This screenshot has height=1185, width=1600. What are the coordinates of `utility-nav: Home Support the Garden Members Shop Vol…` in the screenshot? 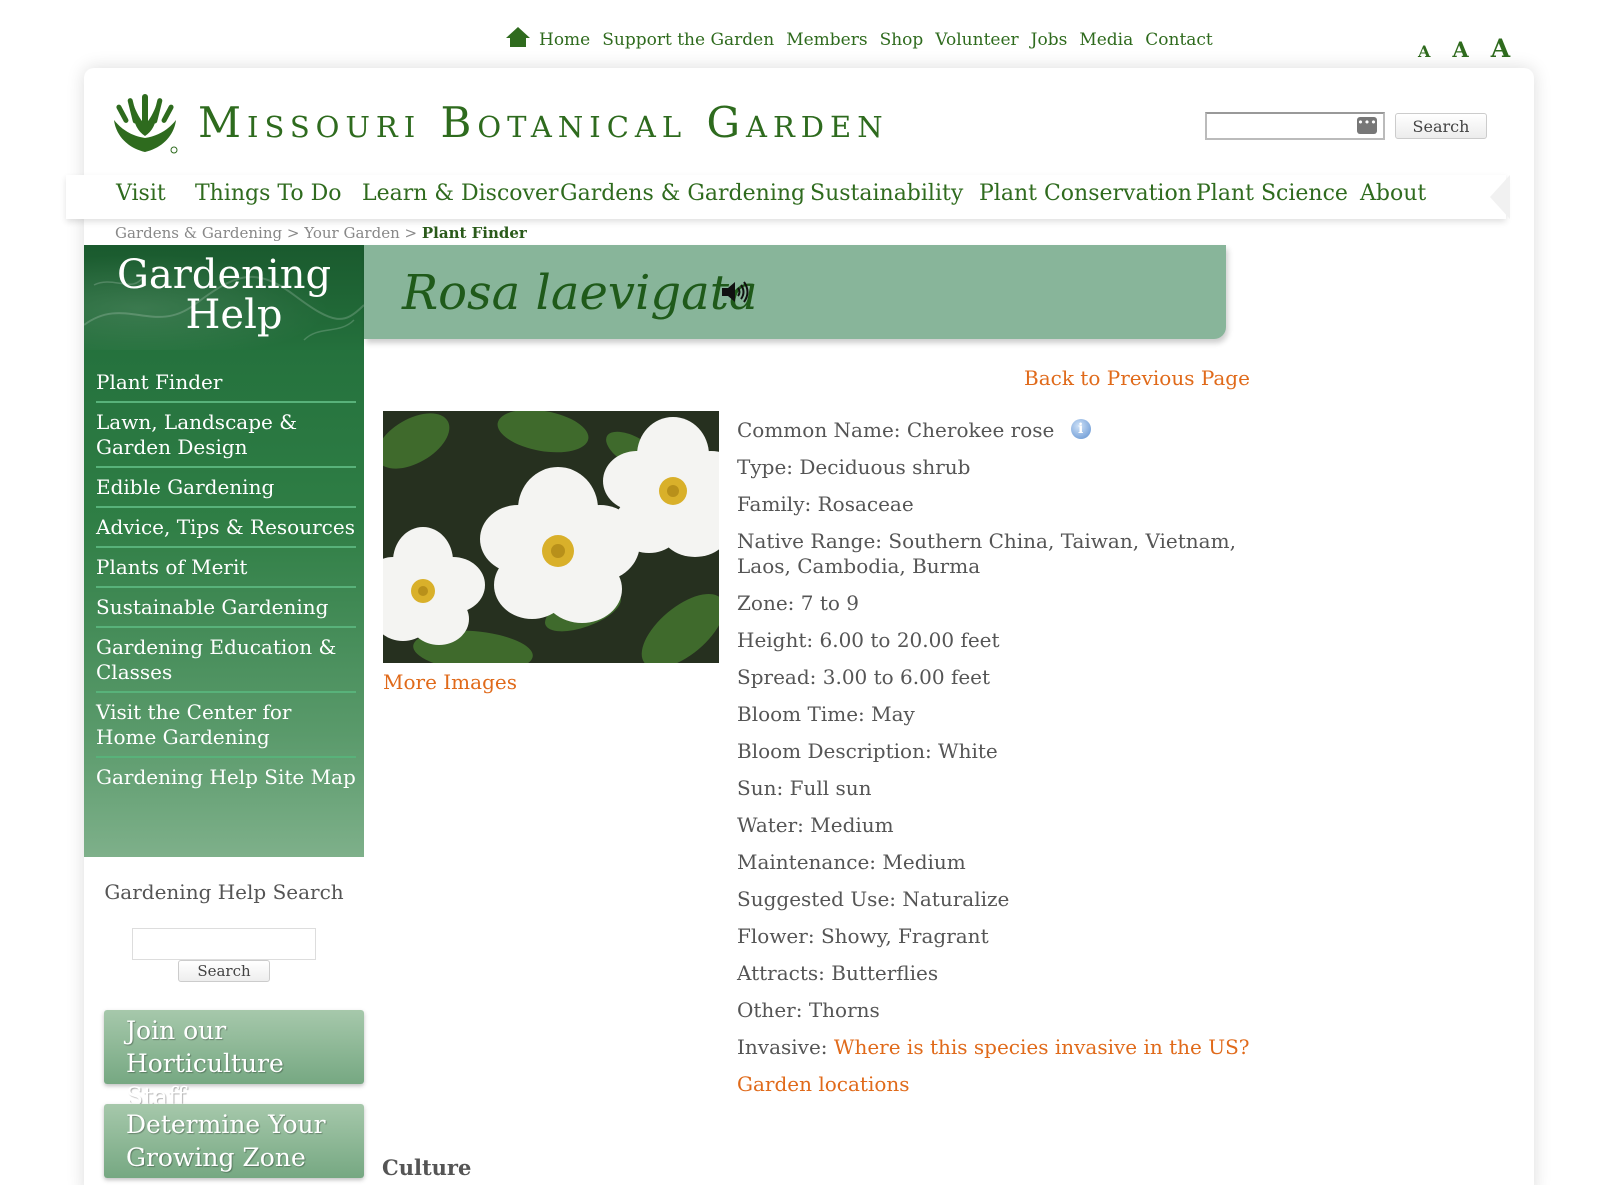 It's located at (859, 38).